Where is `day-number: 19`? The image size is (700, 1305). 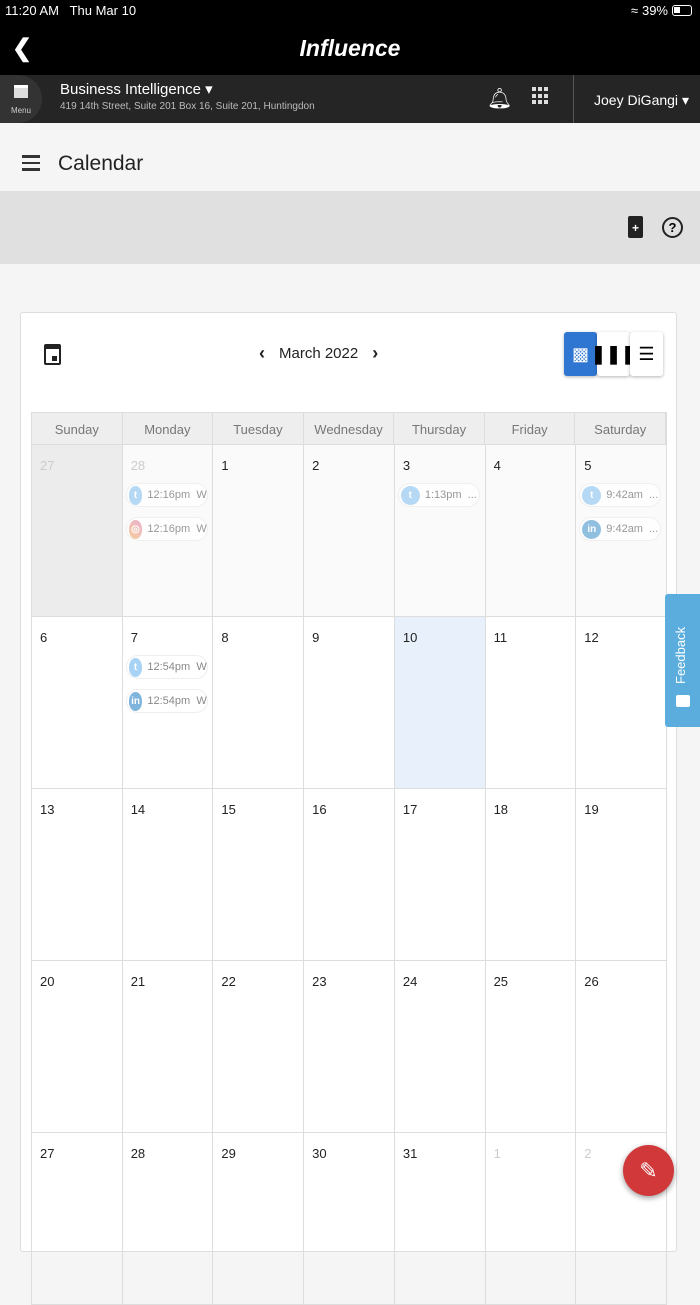
day-number: 19 is located at coordinates (591, 809).